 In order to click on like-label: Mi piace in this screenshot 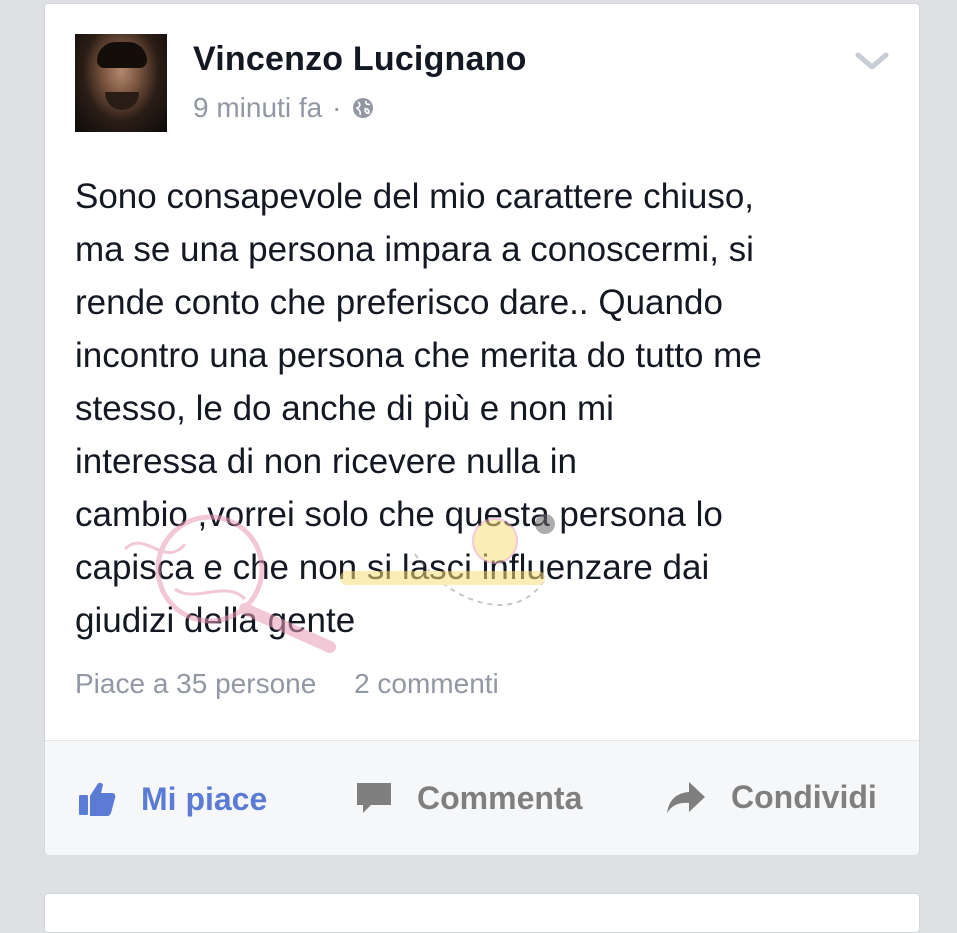, I will do `click(204, 798)`.